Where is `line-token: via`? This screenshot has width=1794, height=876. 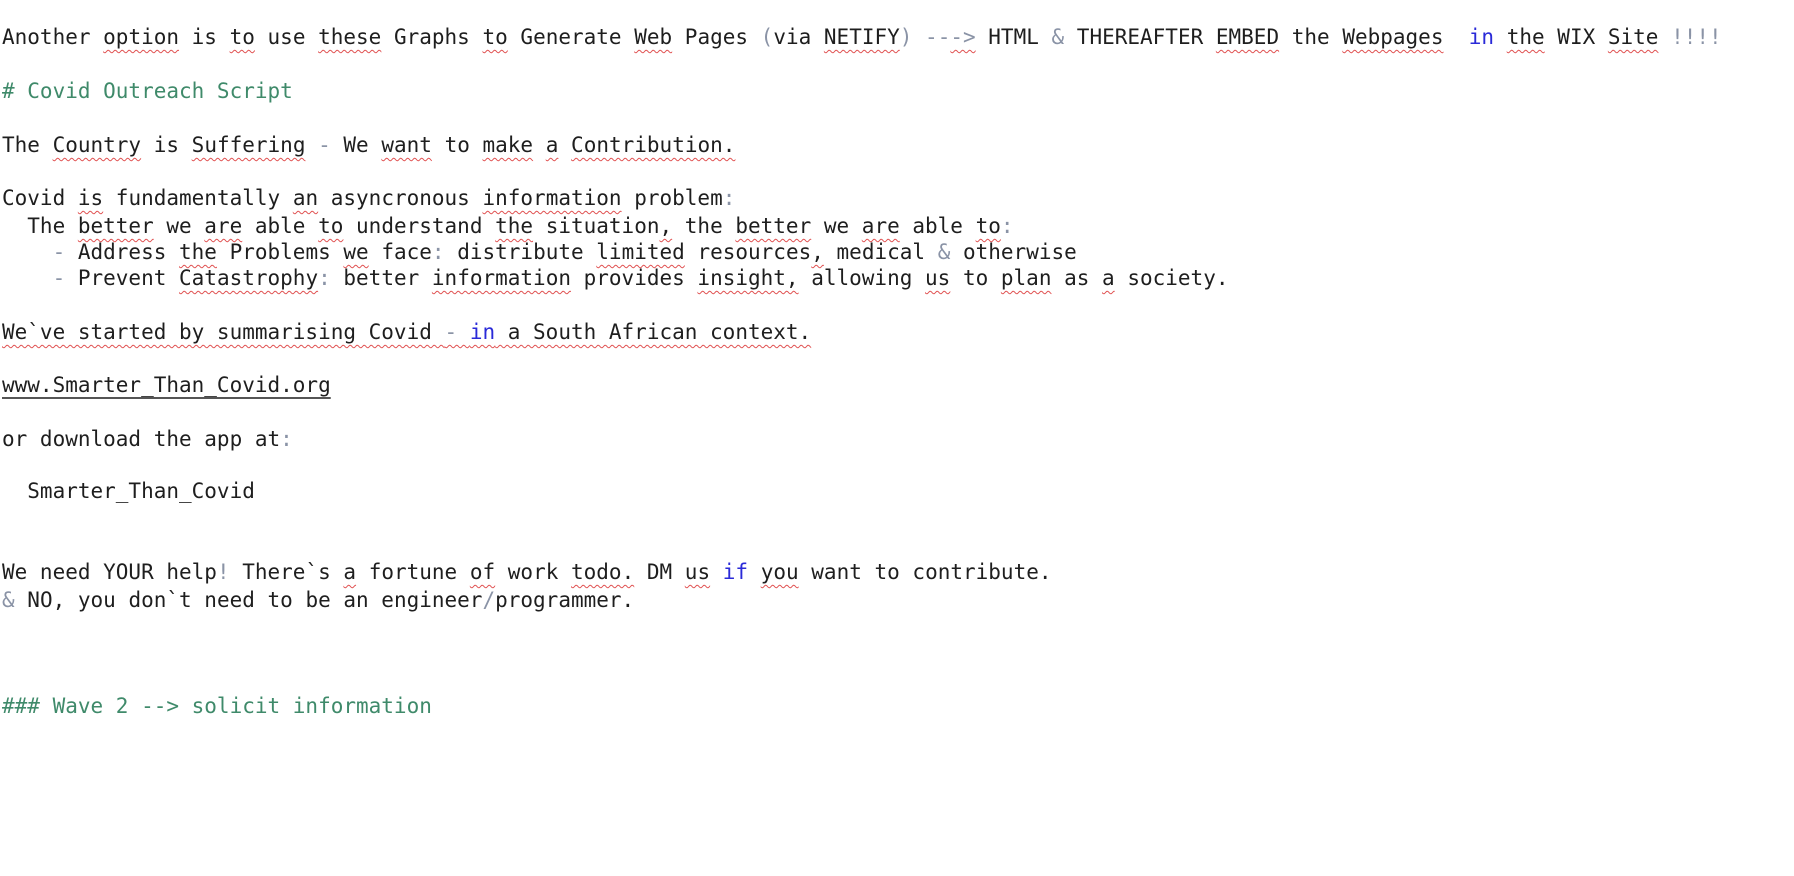 line-token: via is located at coordinates (798, 37).